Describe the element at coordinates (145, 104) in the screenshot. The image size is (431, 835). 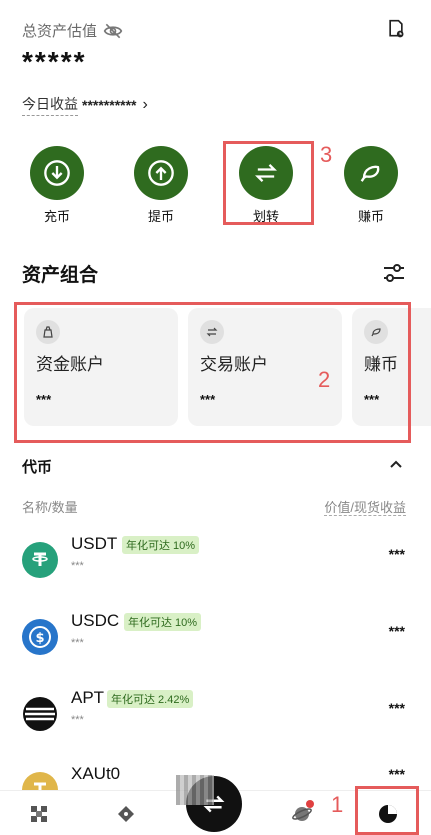
I see `chevron-right-icon: ›` at that location.